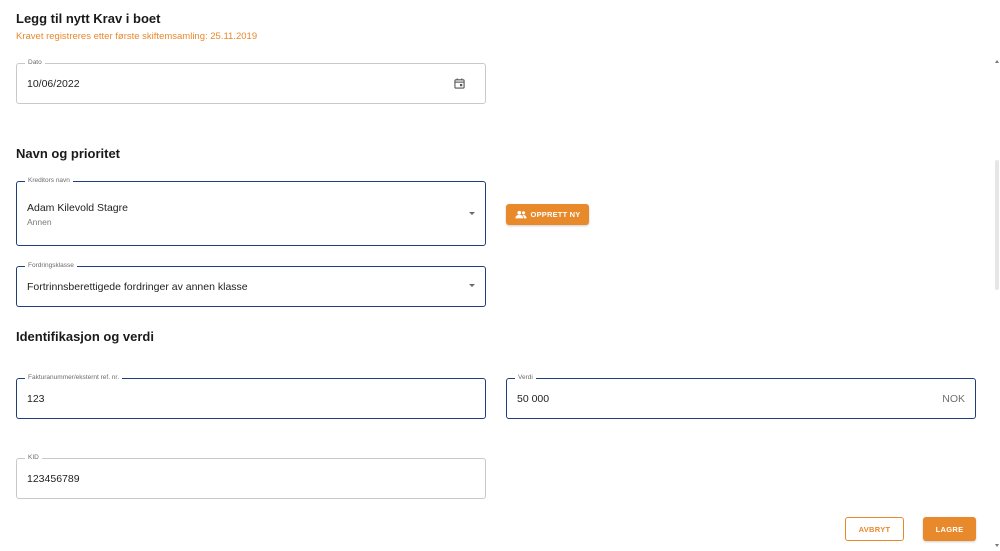  What do you see at coordinates (53, 479) in the screenshot?
I see `kid-value: 123456789` at bounding box center [53, 479].